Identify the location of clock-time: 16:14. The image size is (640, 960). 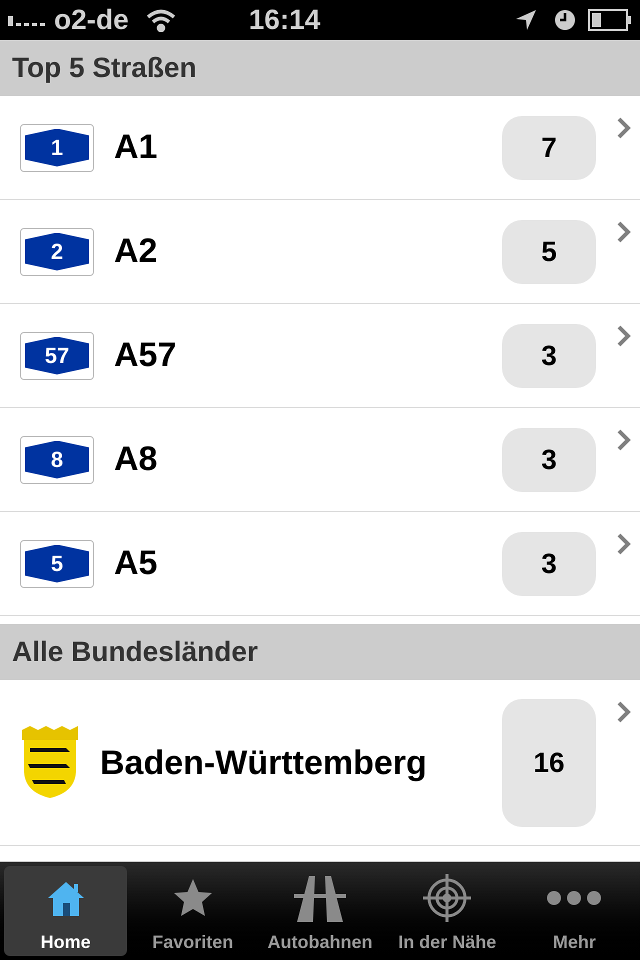
(284, 20).